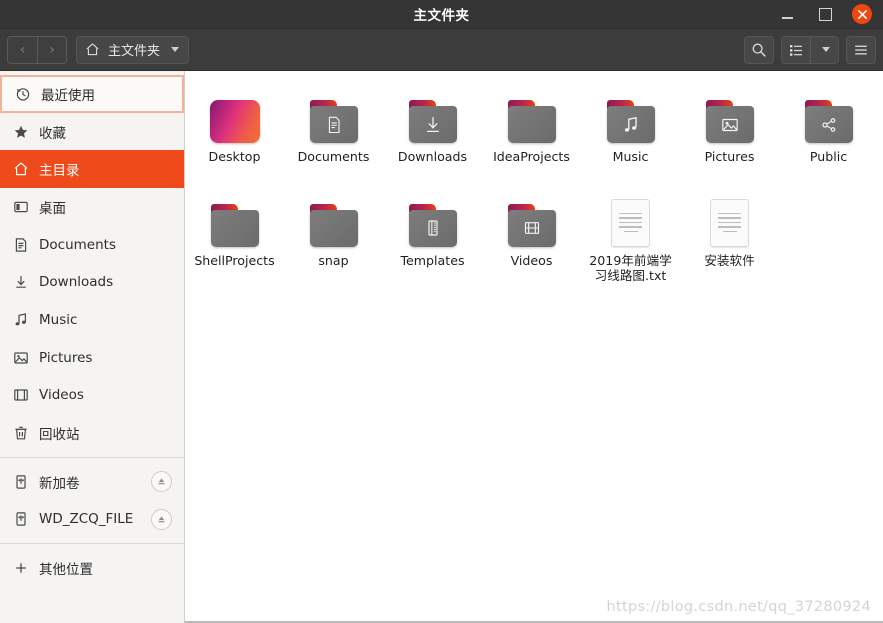 The image size is (883, 623). I want to click on folder-item: Desktop, so click(234, 125).